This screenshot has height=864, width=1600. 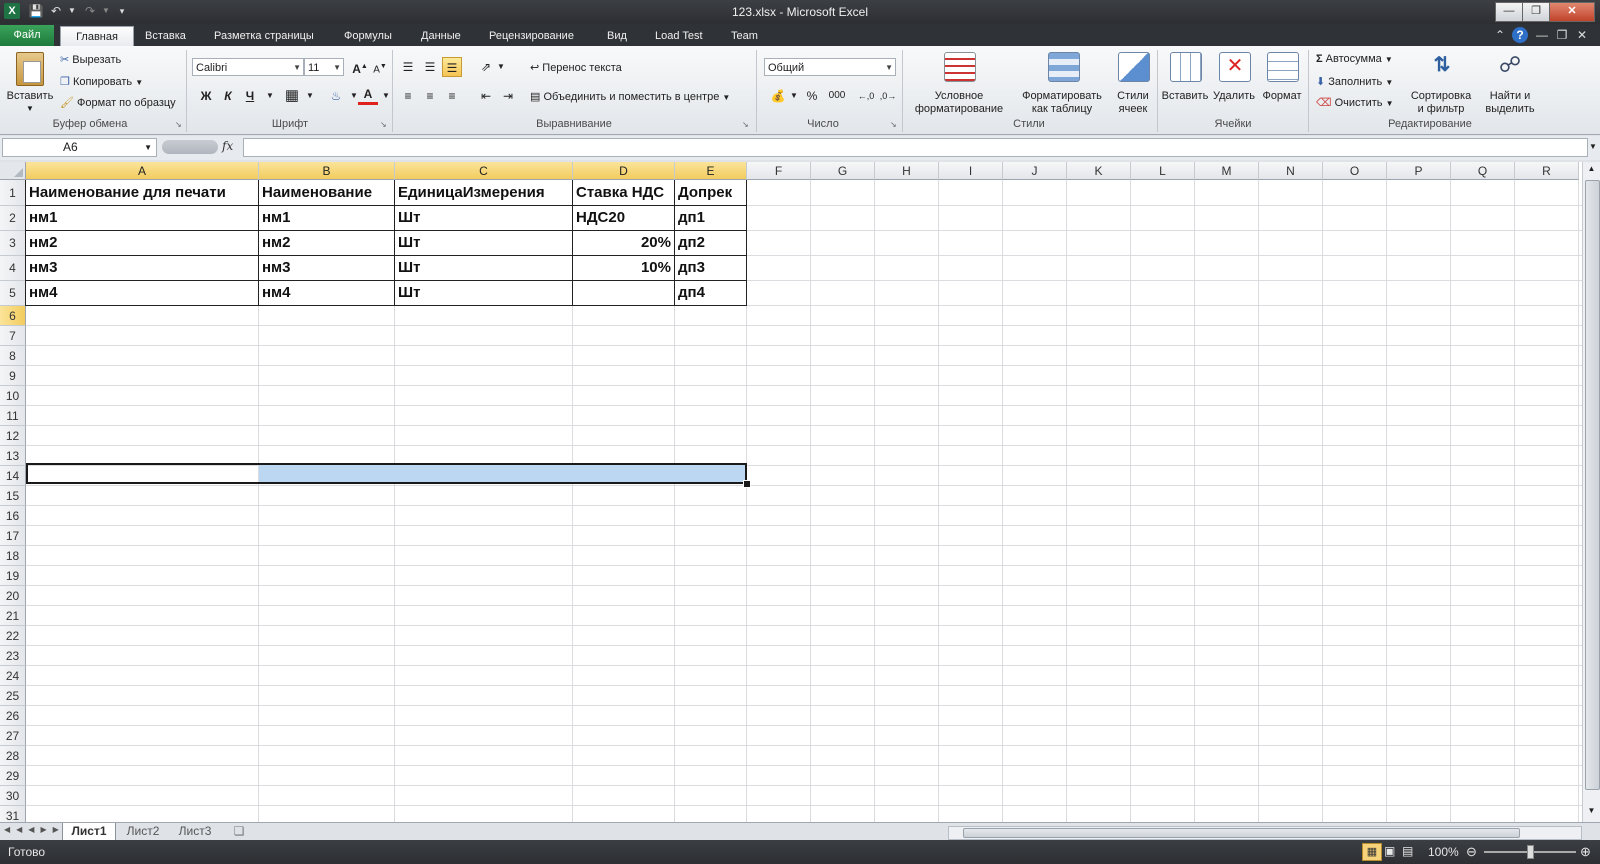 What do you see at coordinates (843, 171) in the screenshot?
I see `column-header-g: G` at bounding box center [843, 171].